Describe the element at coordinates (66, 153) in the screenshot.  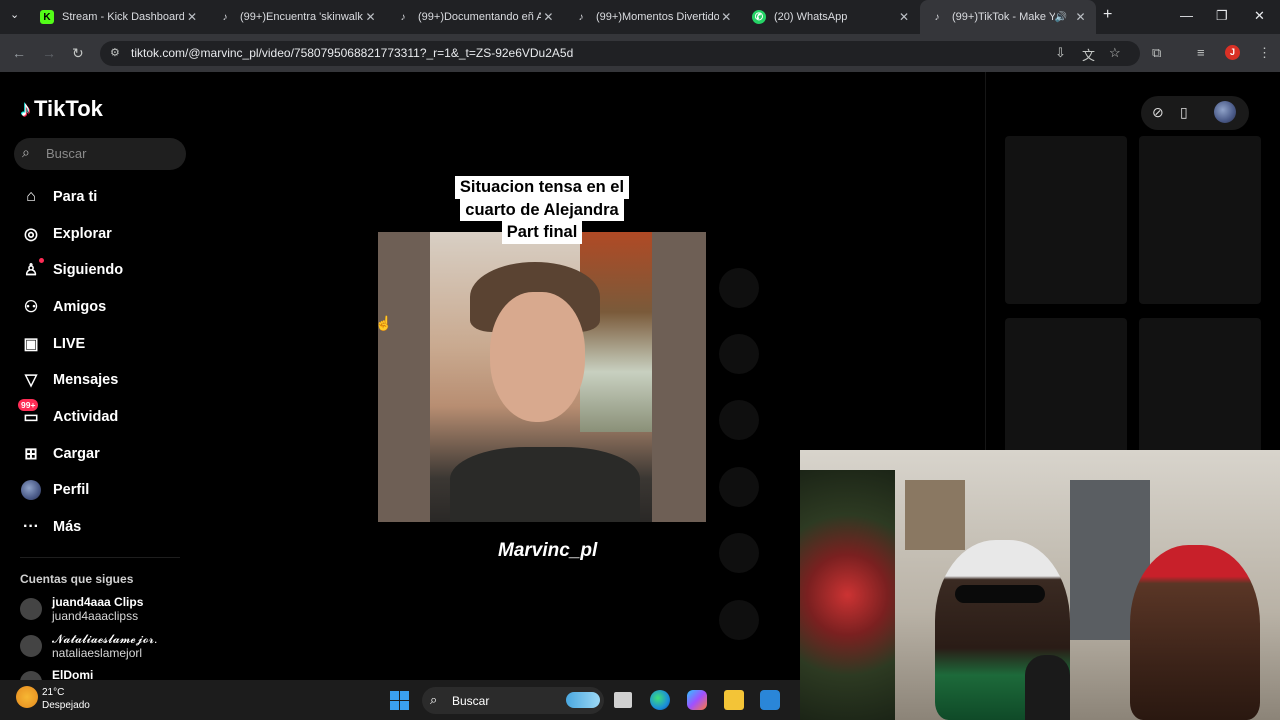
I see `search-placeholder: Buscar` at that location.